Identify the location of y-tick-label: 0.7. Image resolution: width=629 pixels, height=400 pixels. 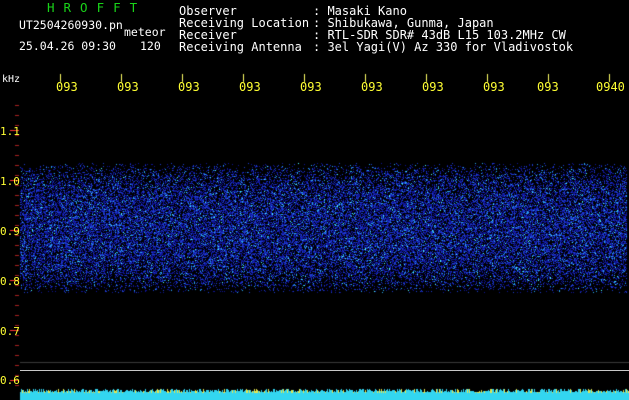
(10, 331).